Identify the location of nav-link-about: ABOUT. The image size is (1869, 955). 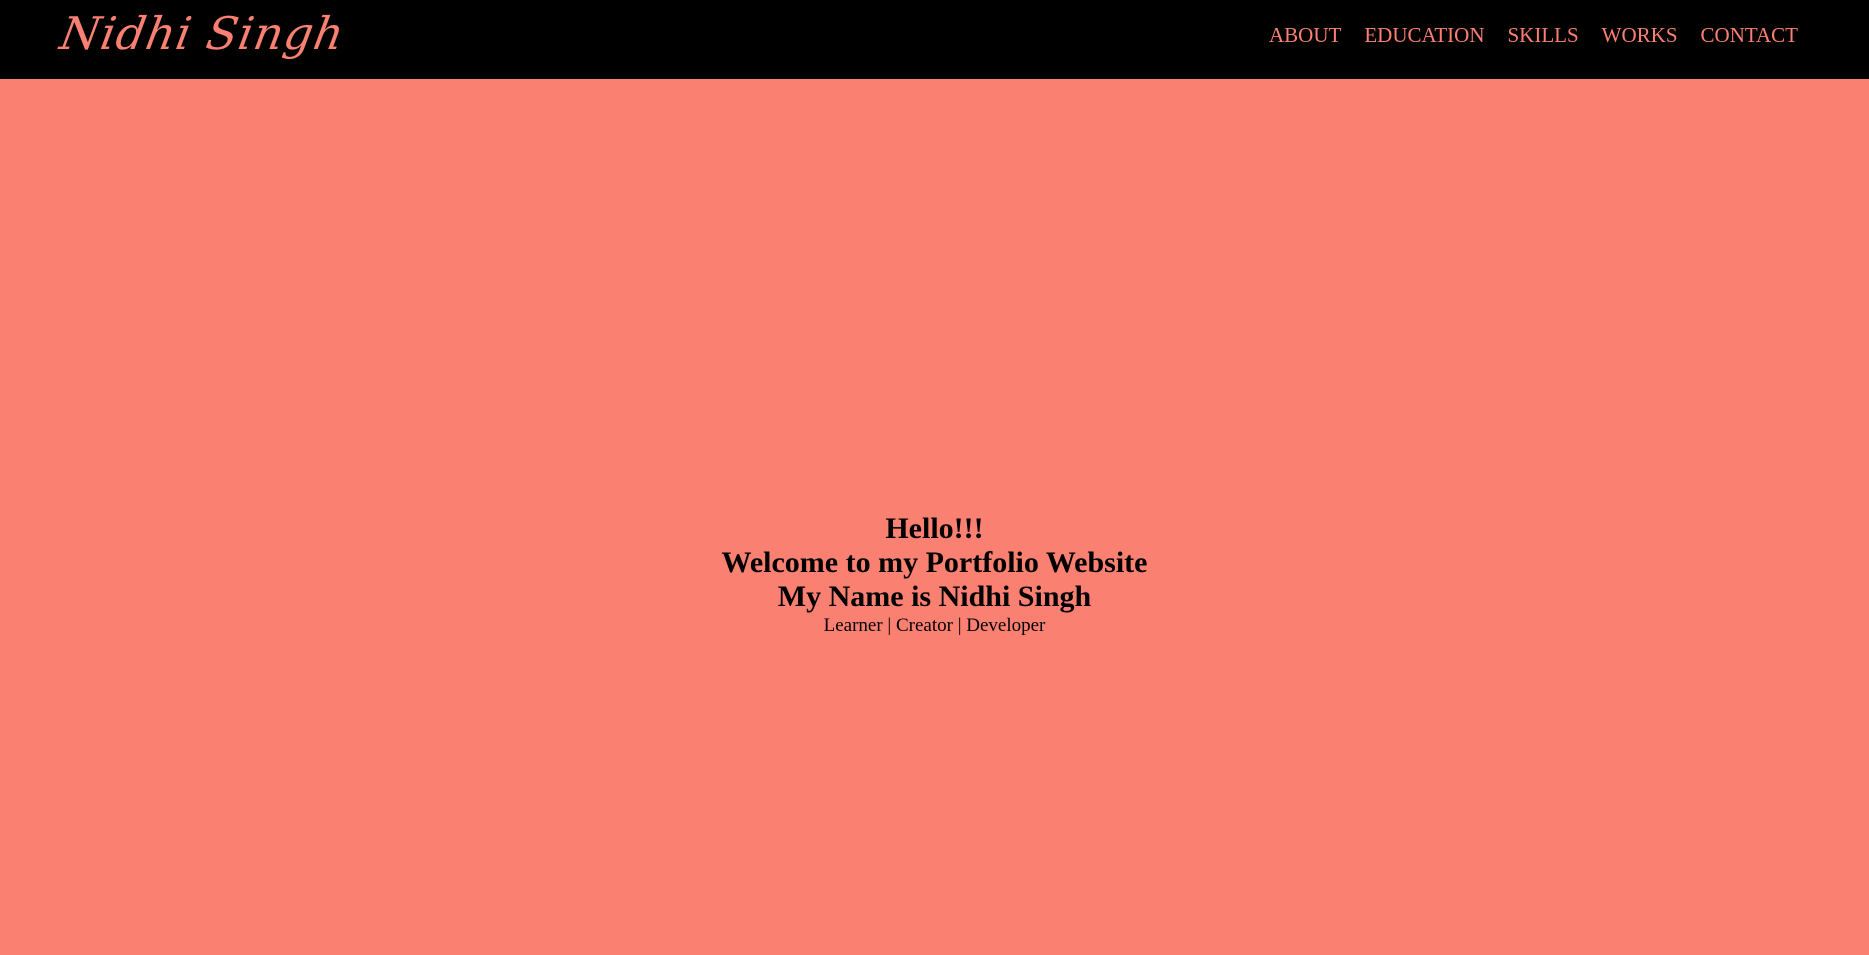
(1305, 35).